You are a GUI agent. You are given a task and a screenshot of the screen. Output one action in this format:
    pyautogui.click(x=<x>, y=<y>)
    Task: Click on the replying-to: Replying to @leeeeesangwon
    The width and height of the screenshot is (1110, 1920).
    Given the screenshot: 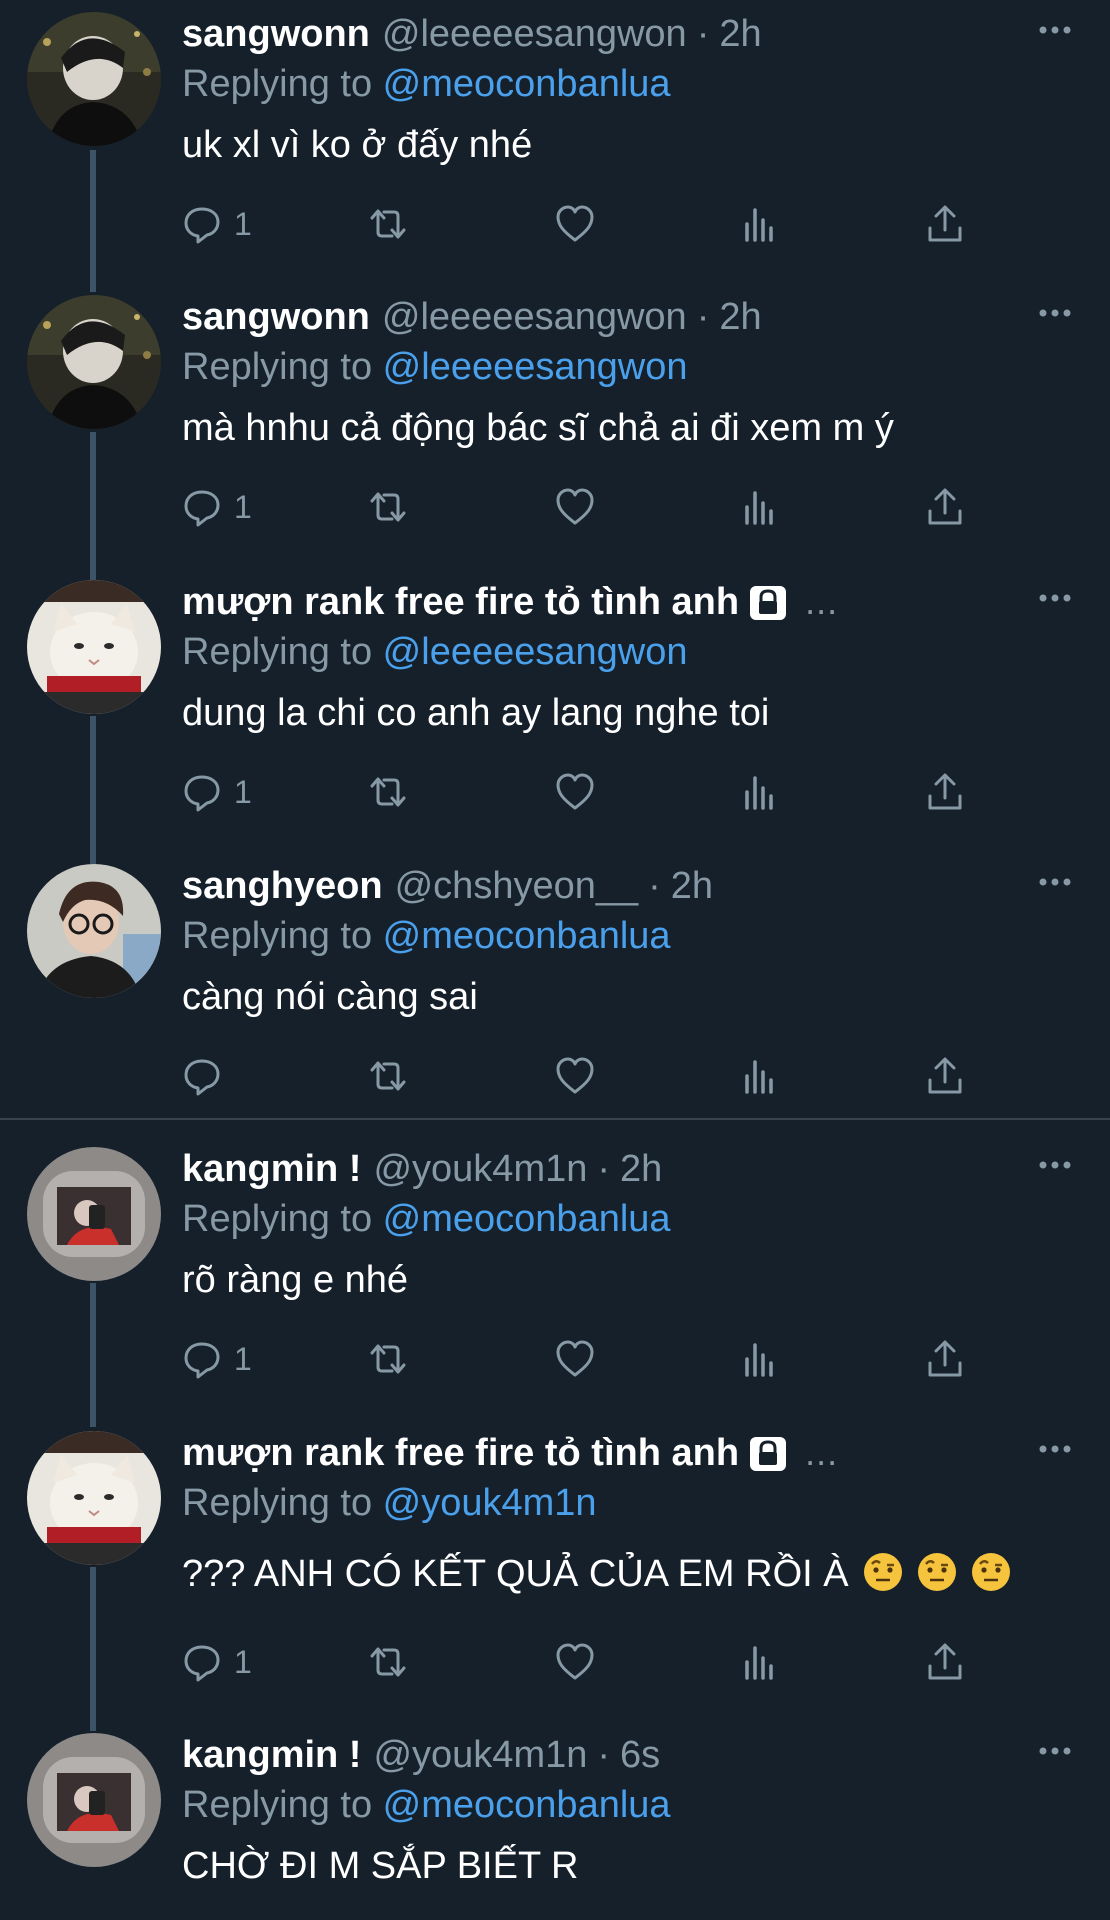 What is the action you would take?
    pyautogui.click(x=434, y=367)
    